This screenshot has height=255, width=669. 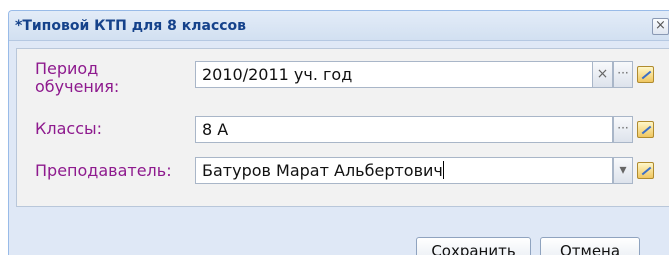 What do you see at coordinates (339, 26) in the screenshot?
I see `dialog-titlebar: *Типовой КТП для 8 классов ×` at bounding box center [339, 26].